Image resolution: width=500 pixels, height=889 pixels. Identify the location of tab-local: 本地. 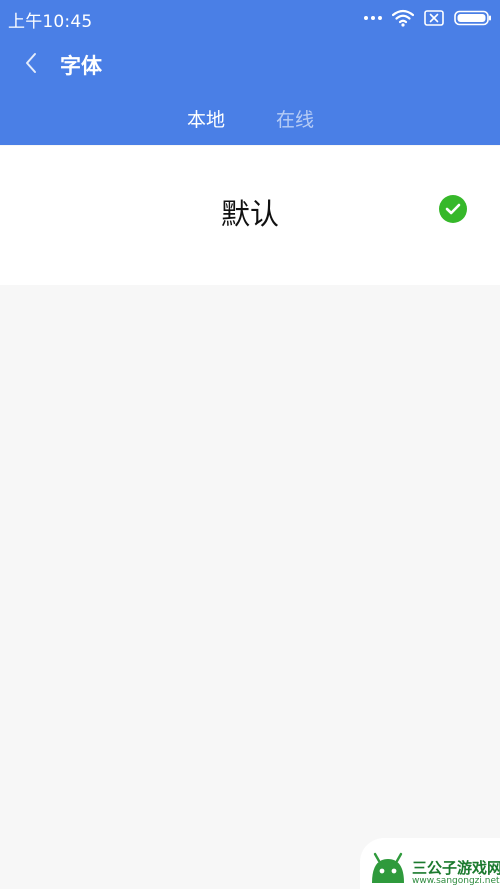
(206, 118).